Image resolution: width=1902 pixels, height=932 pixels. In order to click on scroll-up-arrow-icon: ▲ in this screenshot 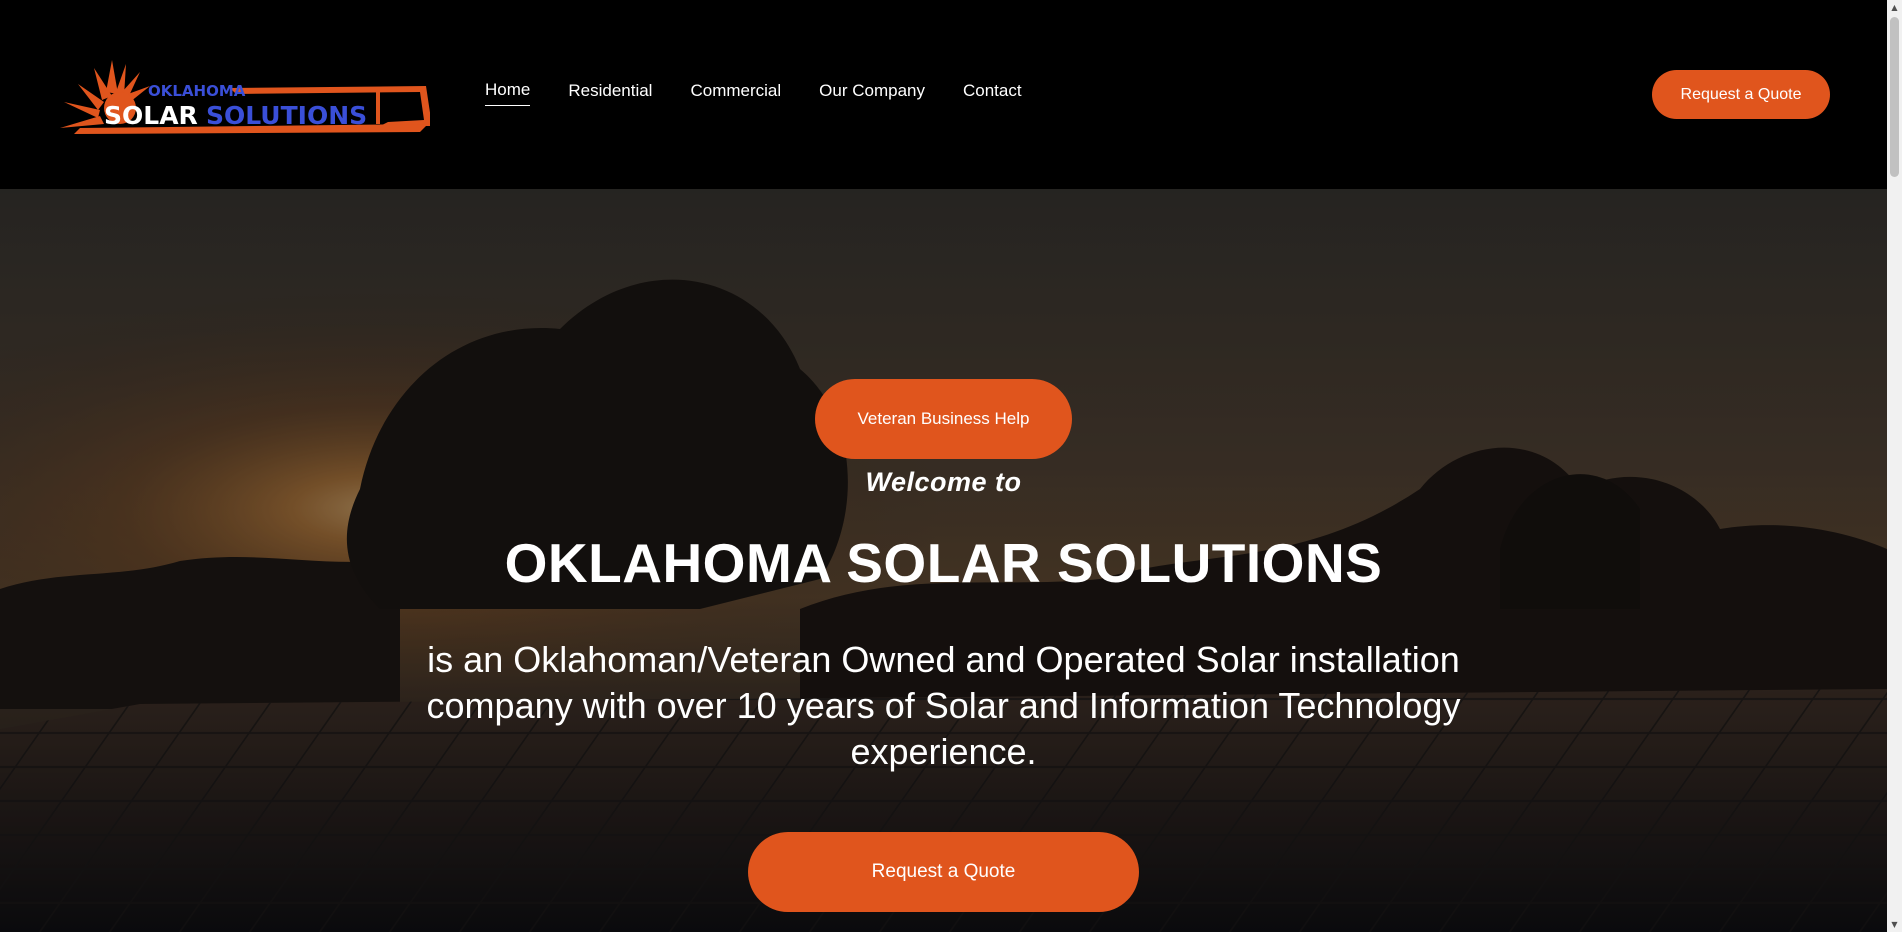, I will do `click(1894, 7)`.